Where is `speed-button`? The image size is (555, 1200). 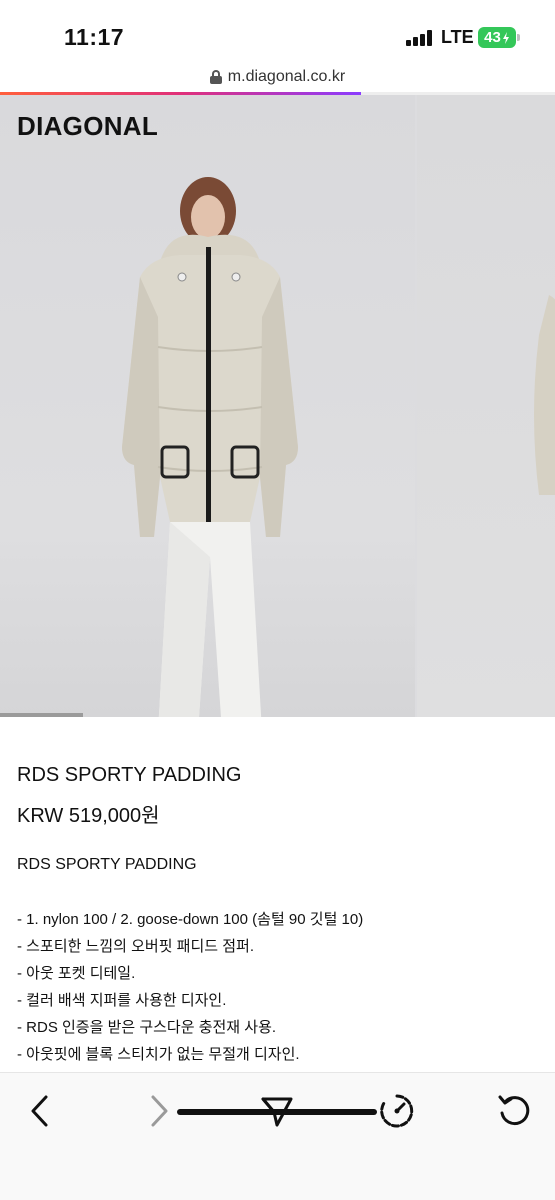 speed-button is located at coordinates (397, 1111).